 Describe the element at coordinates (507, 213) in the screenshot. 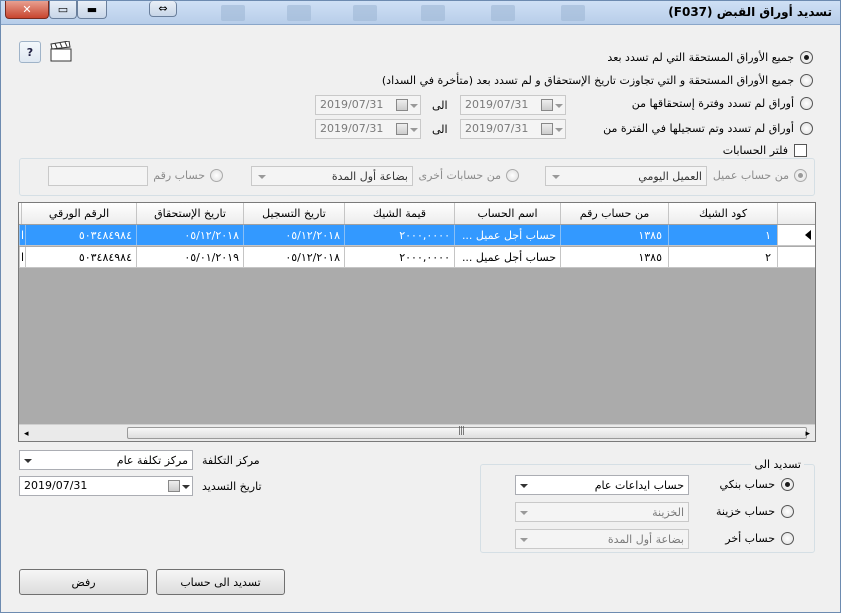

I see `col-header-account-name: اسم الحساب` at that location.